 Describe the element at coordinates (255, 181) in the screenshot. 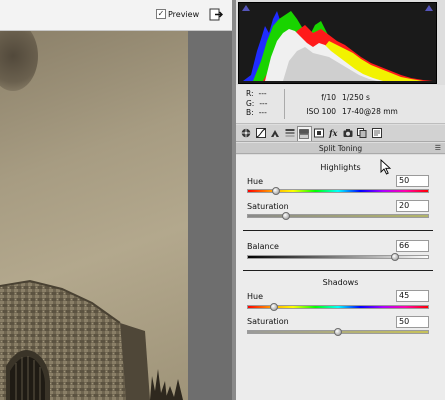

I see `highlights-hue-label: Hue` at that location.